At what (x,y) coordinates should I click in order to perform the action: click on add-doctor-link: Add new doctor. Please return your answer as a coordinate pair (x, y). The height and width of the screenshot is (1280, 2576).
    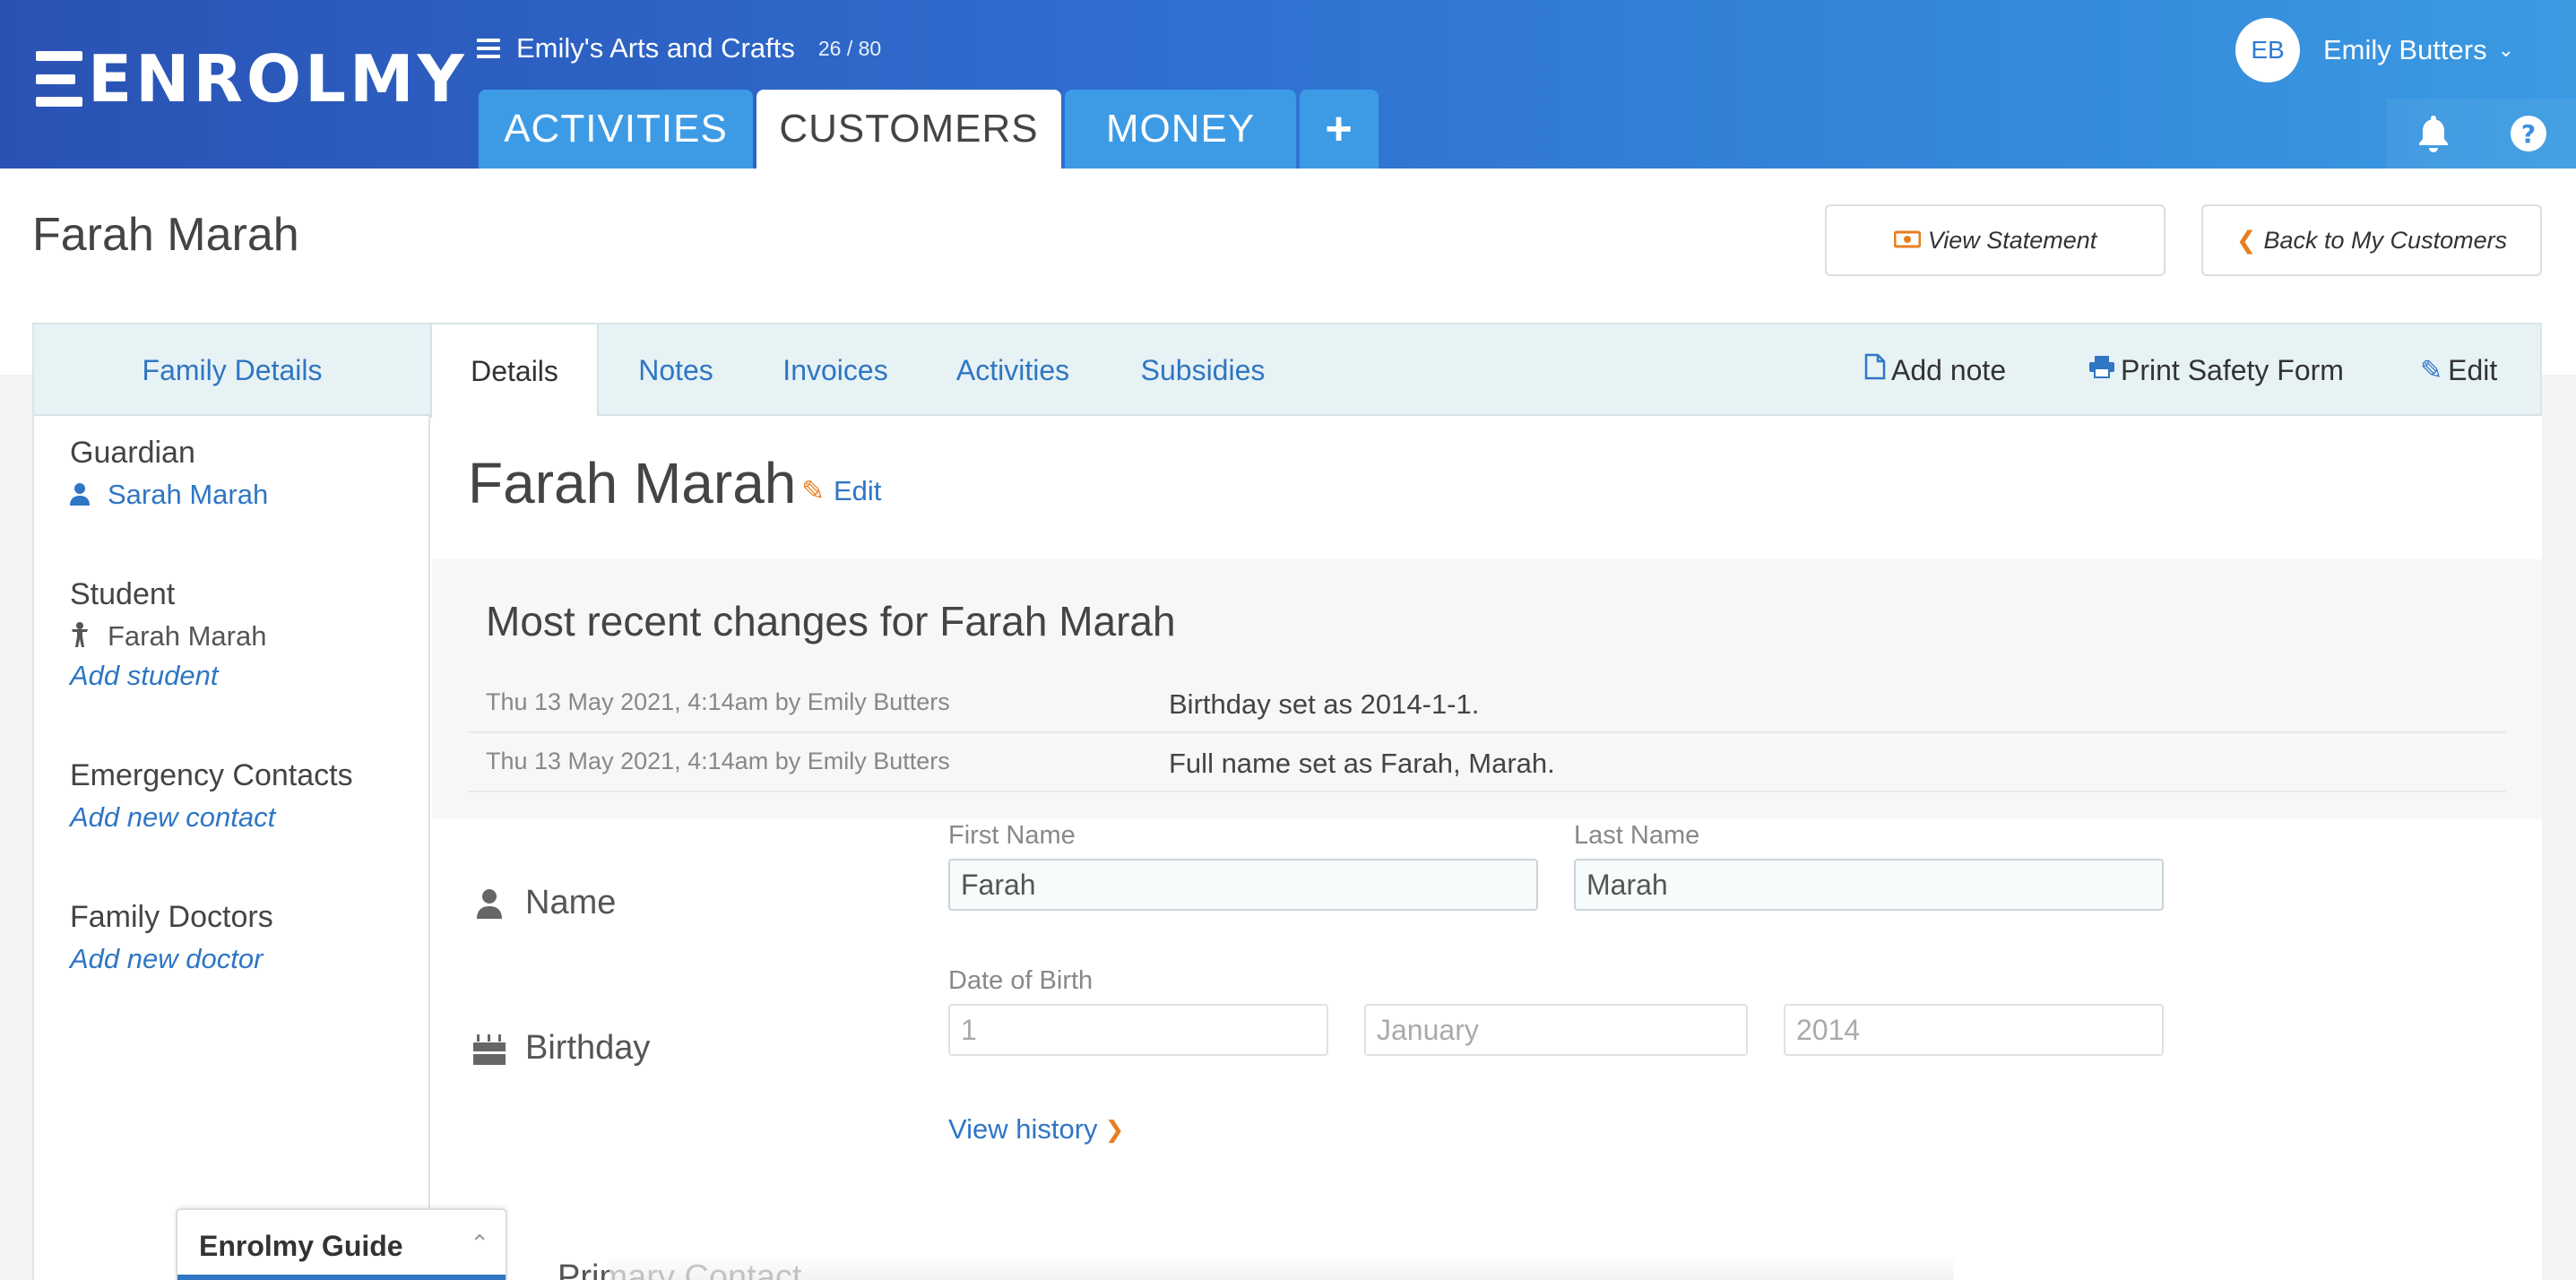
    Looking at the image, I should click on (166, 959).